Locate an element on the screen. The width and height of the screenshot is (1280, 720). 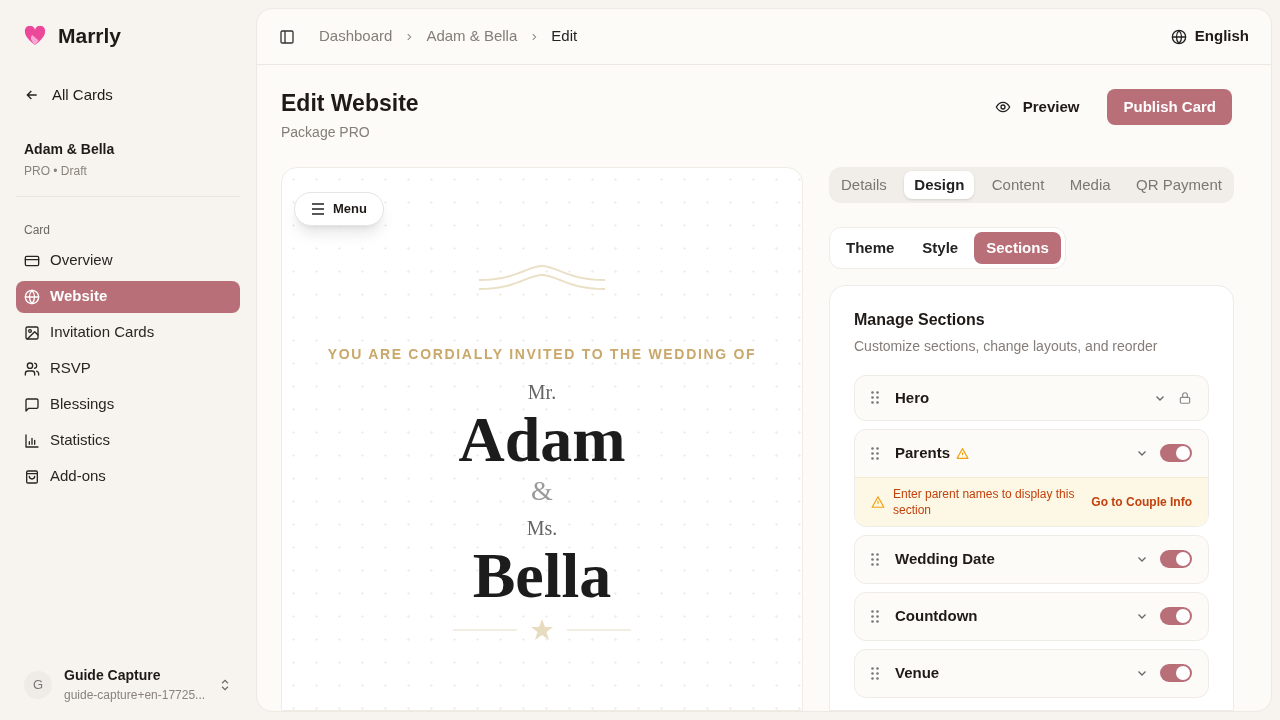
heart-logo-icon is located at coordinates (35, 36).